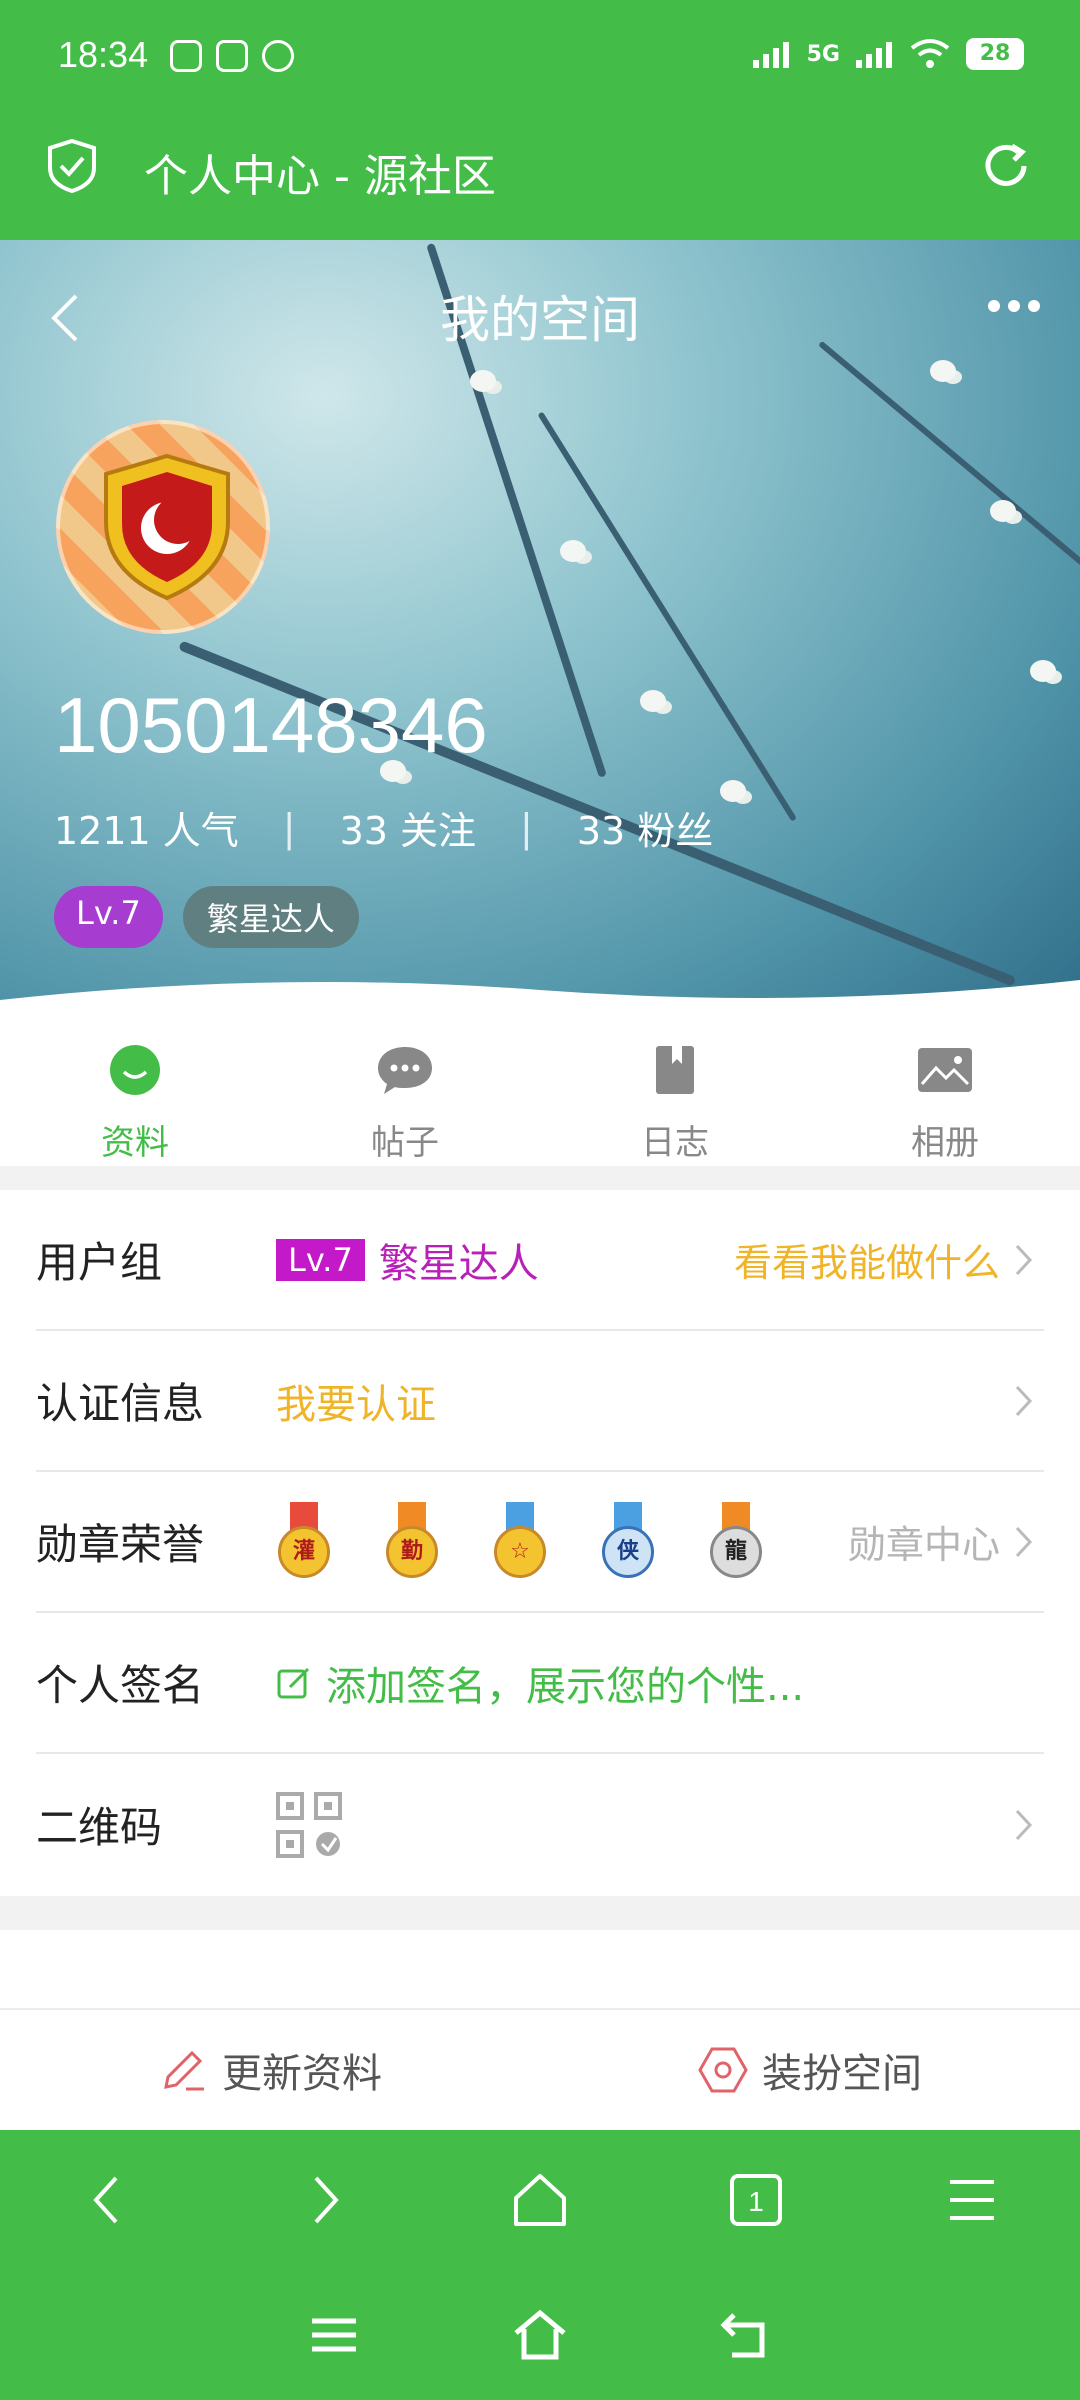 The height and width of the screenshot is (2400, 1080). I want to click on user-group-row: 用户组 Lv.7 繁星达人 看看我能做什么, so click(540, 1260).